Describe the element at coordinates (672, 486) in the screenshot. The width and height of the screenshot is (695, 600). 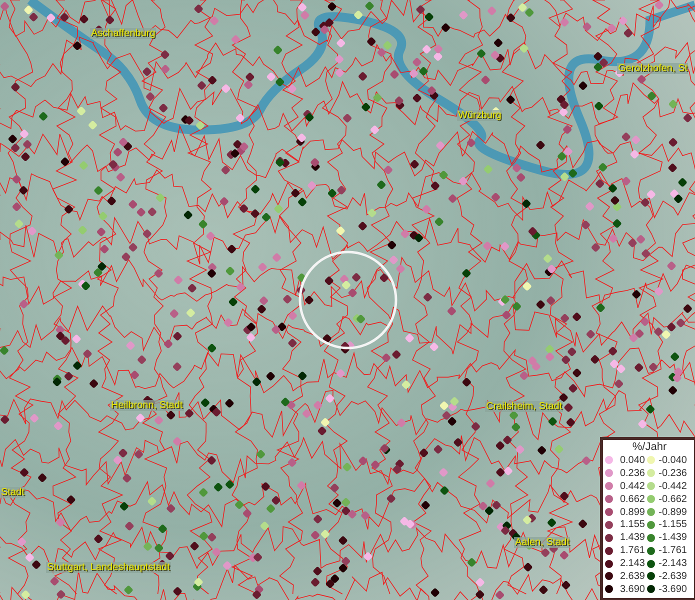
I see `legend-value: -0.442` at that location.